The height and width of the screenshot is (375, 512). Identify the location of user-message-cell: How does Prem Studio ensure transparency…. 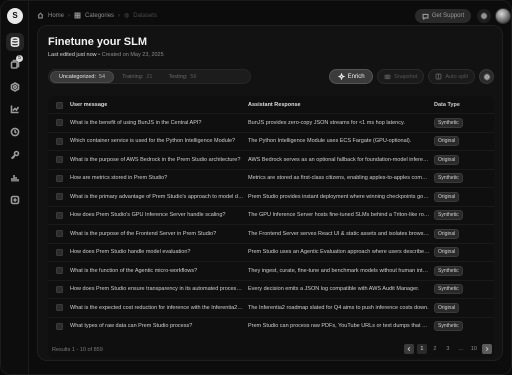
(159, 289).